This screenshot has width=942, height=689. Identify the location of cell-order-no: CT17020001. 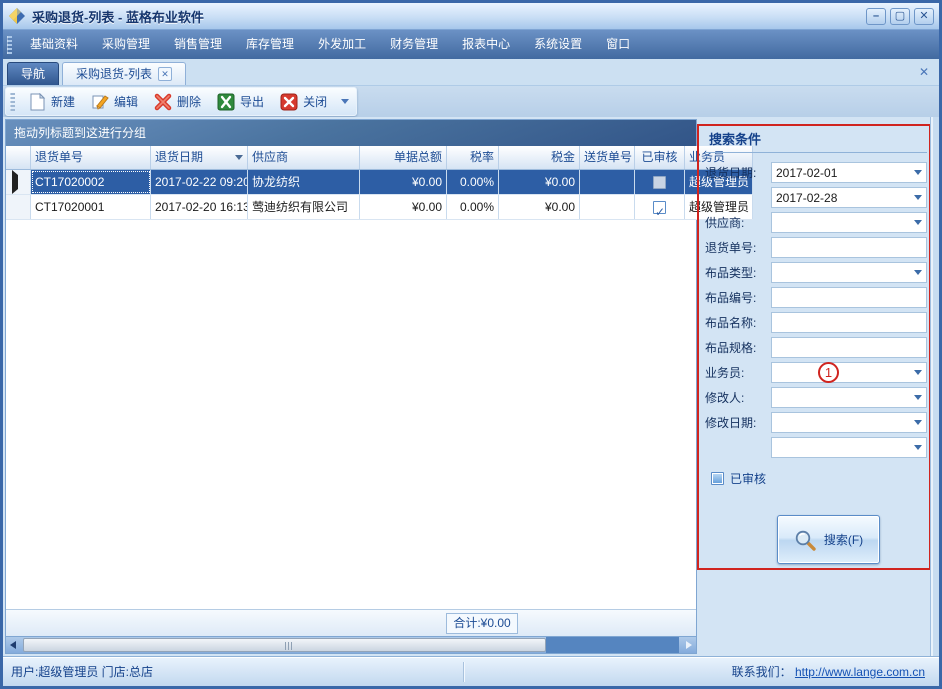
(91, 207).